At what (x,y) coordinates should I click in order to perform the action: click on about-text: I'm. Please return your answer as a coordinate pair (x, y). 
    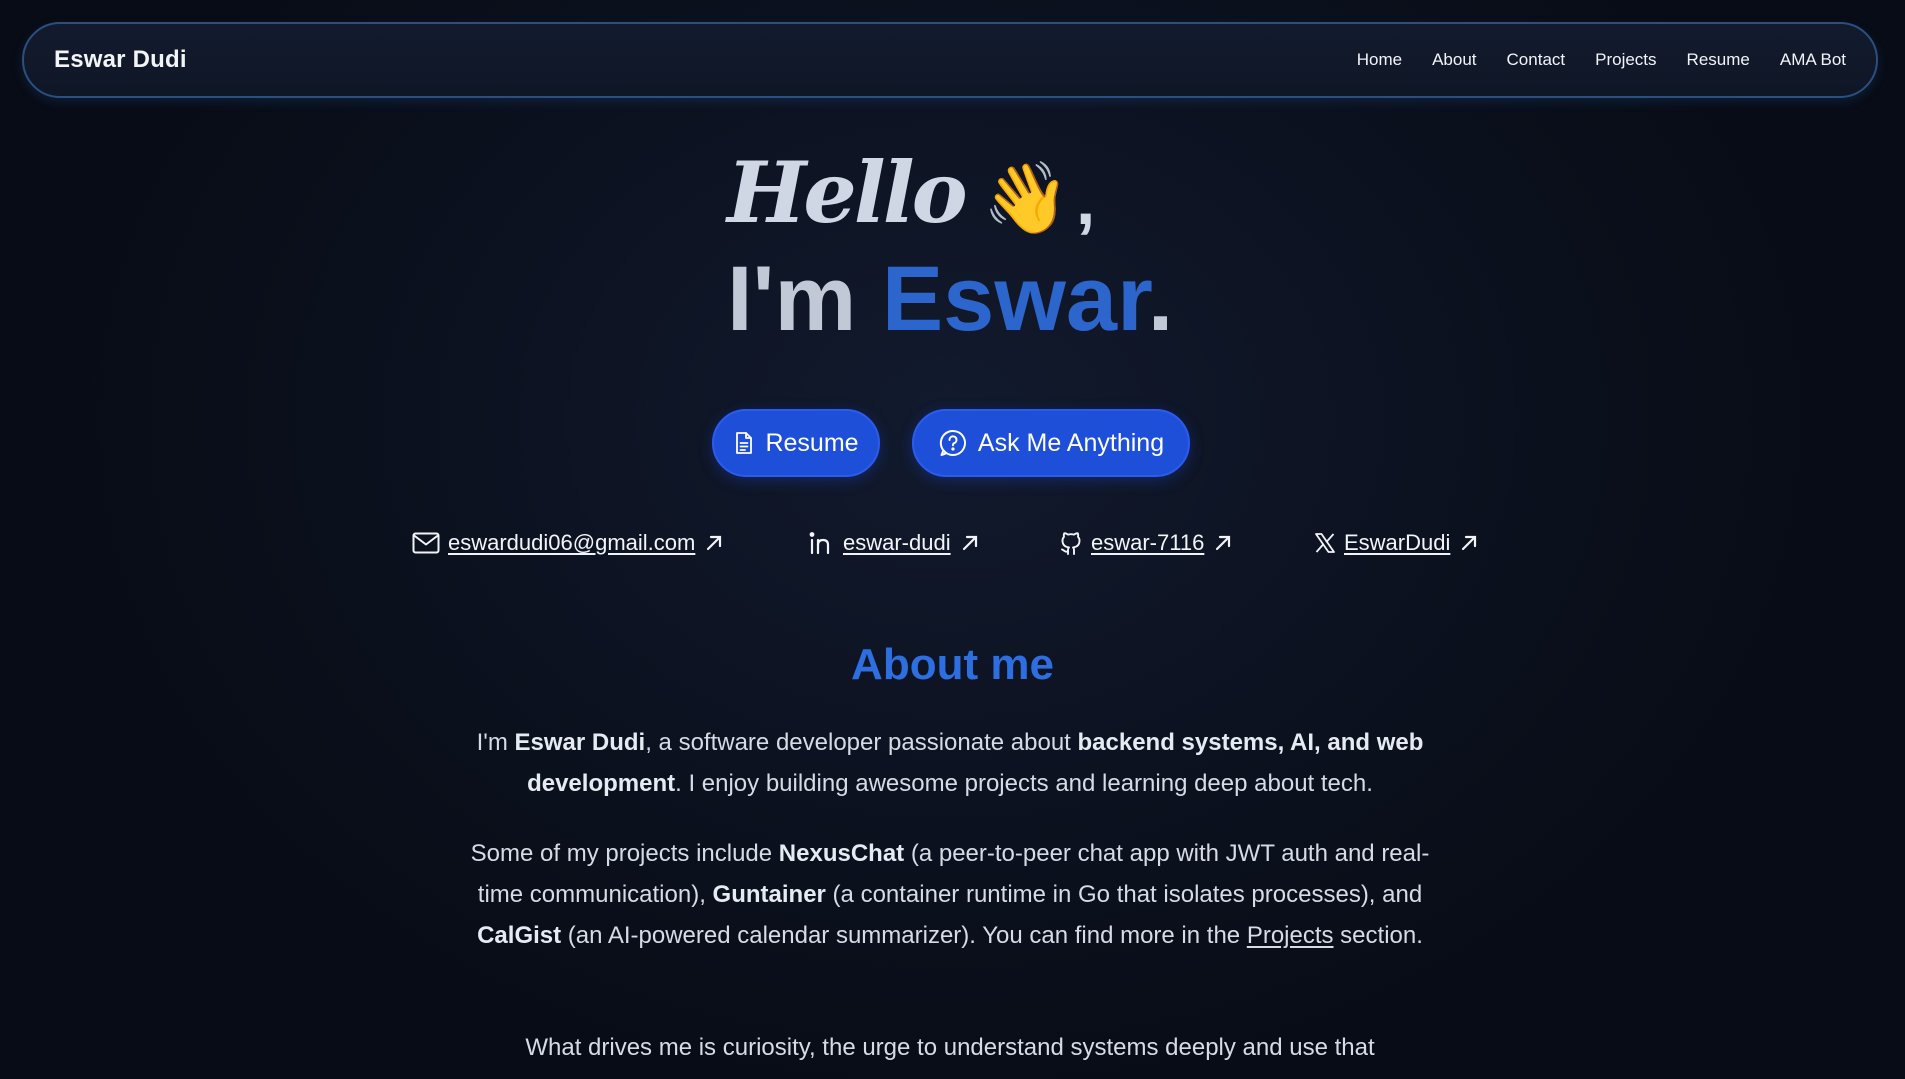
    Looking at the image, I should click on (495, 742).